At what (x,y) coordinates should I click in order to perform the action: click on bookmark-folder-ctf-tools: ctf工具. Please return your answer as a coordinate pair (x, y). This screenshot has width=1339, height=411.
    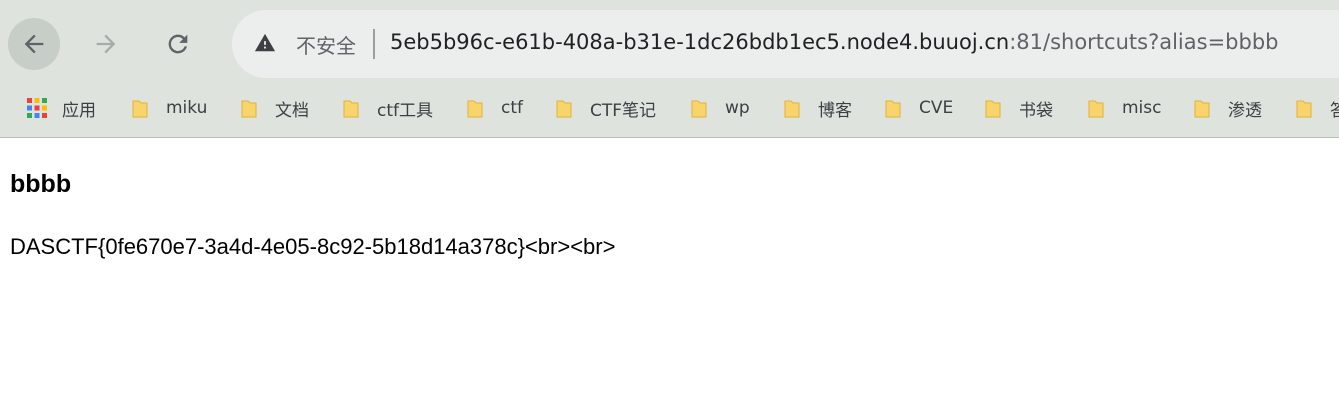
    Looking at the image, I should click on (388, 108).